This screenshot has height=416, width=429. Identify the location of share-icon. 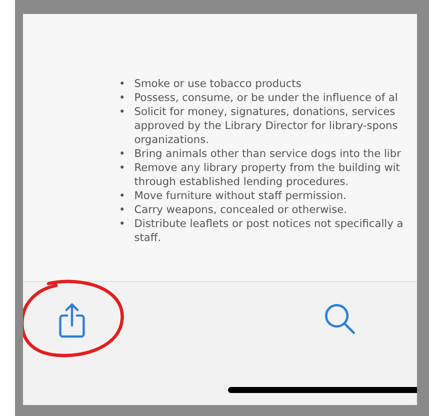
(72, 320).